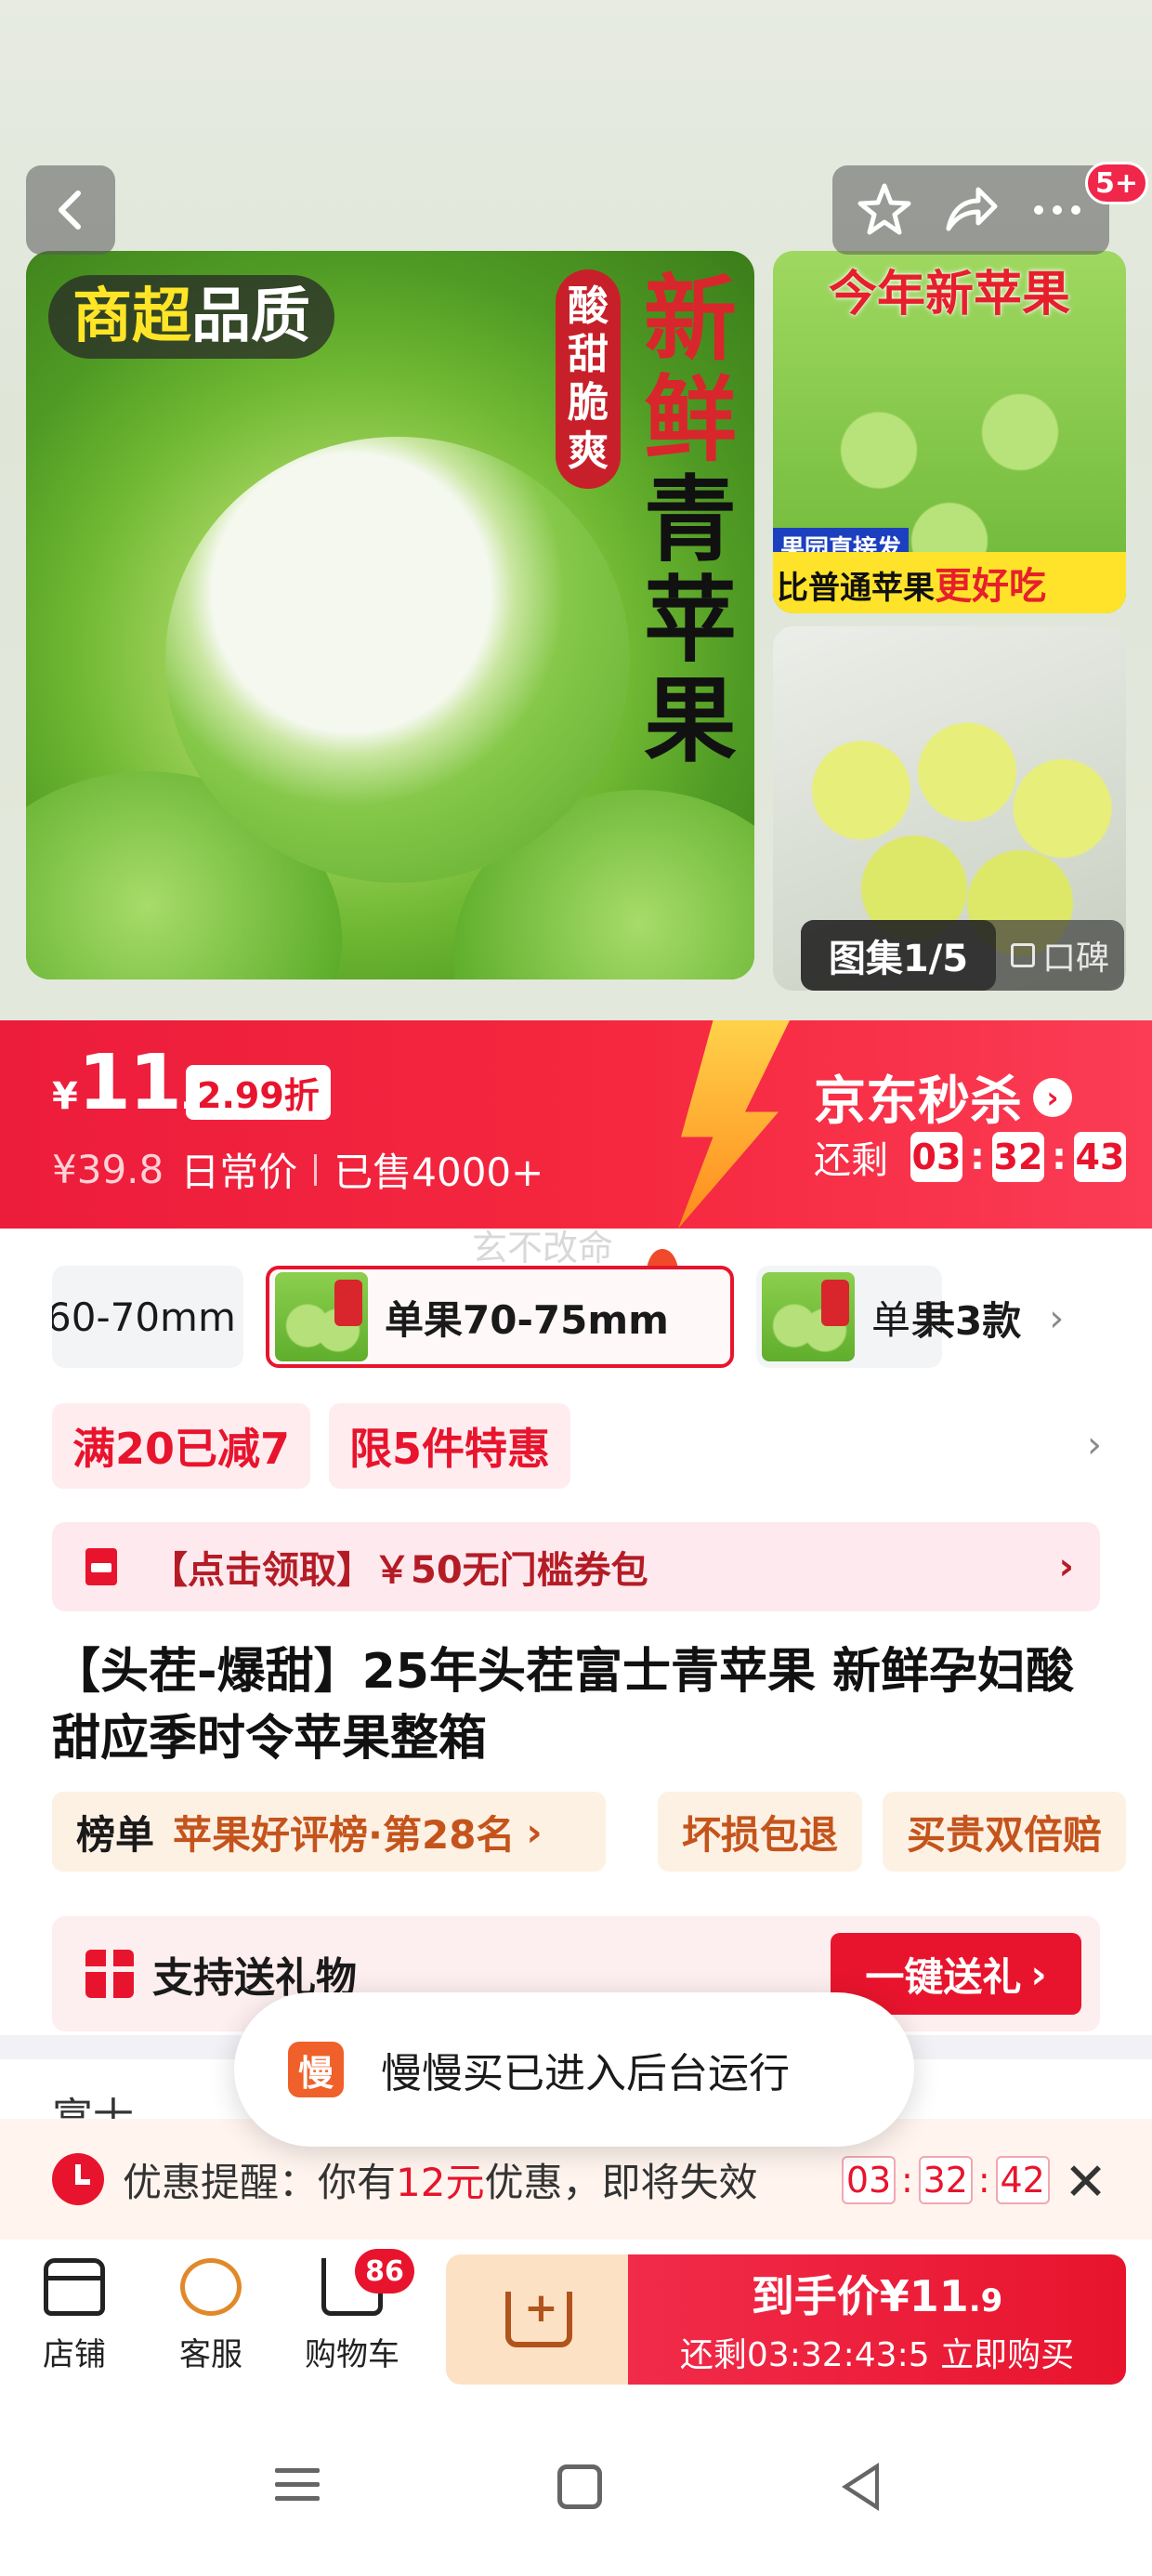 The height and width of the screenshot is (2576, 1152). I want to click on reminder-text: 优惠提醒：你有12元优惠，即将失效, so click(440, 2182).